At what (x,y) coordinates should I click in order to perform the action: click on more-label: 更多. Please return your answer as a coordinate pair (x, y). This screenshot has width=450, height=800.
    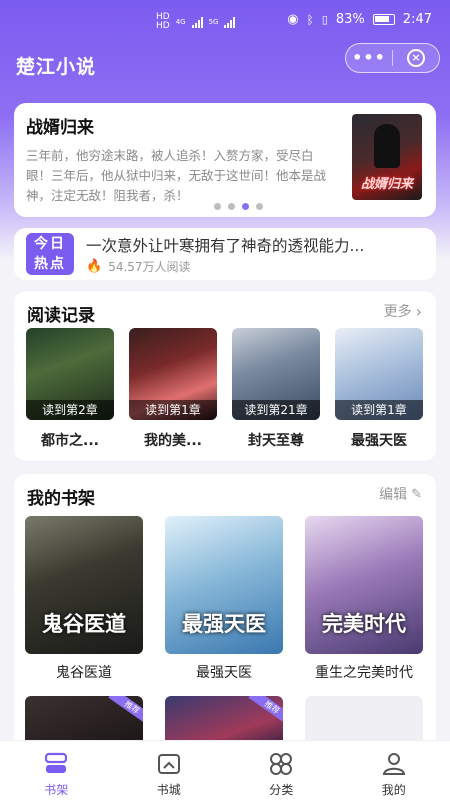
    Looking at the image, I should click on (397, 312).